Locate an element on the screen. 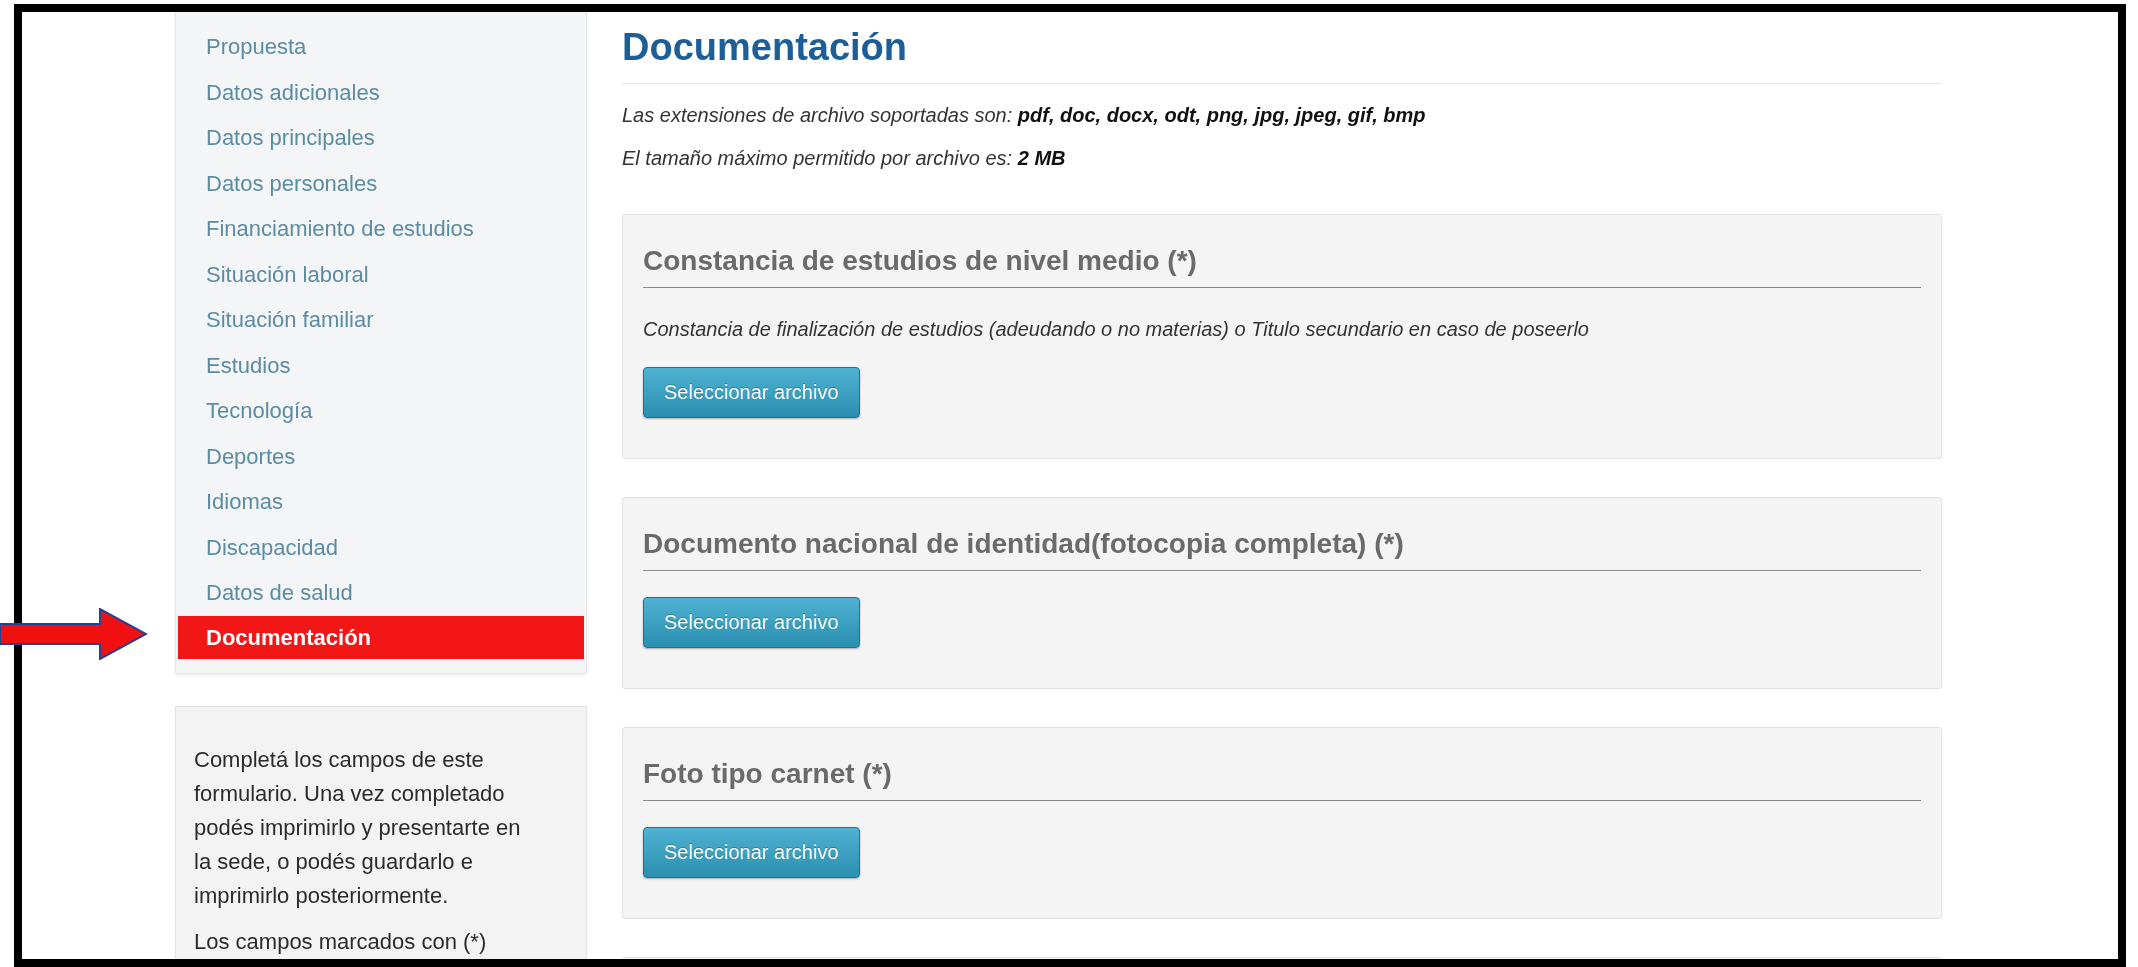  sidebar-item: Propuesta is located at coordinates (381, 47).